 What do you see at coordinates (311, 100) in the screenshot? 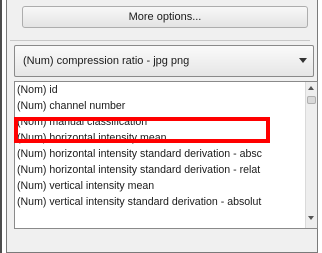
I see `scroll-thumb` at bounding box center [311, 100].